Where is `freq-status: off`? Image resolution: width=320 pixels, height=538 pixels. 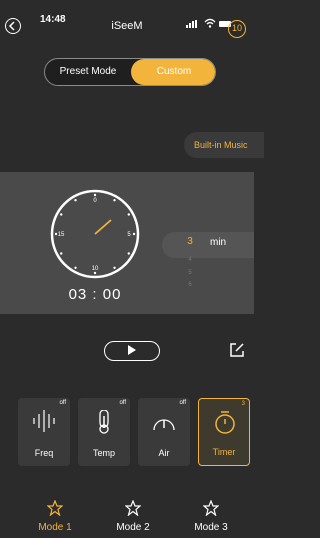 freq-status: off is located at coordinates (62, 403).